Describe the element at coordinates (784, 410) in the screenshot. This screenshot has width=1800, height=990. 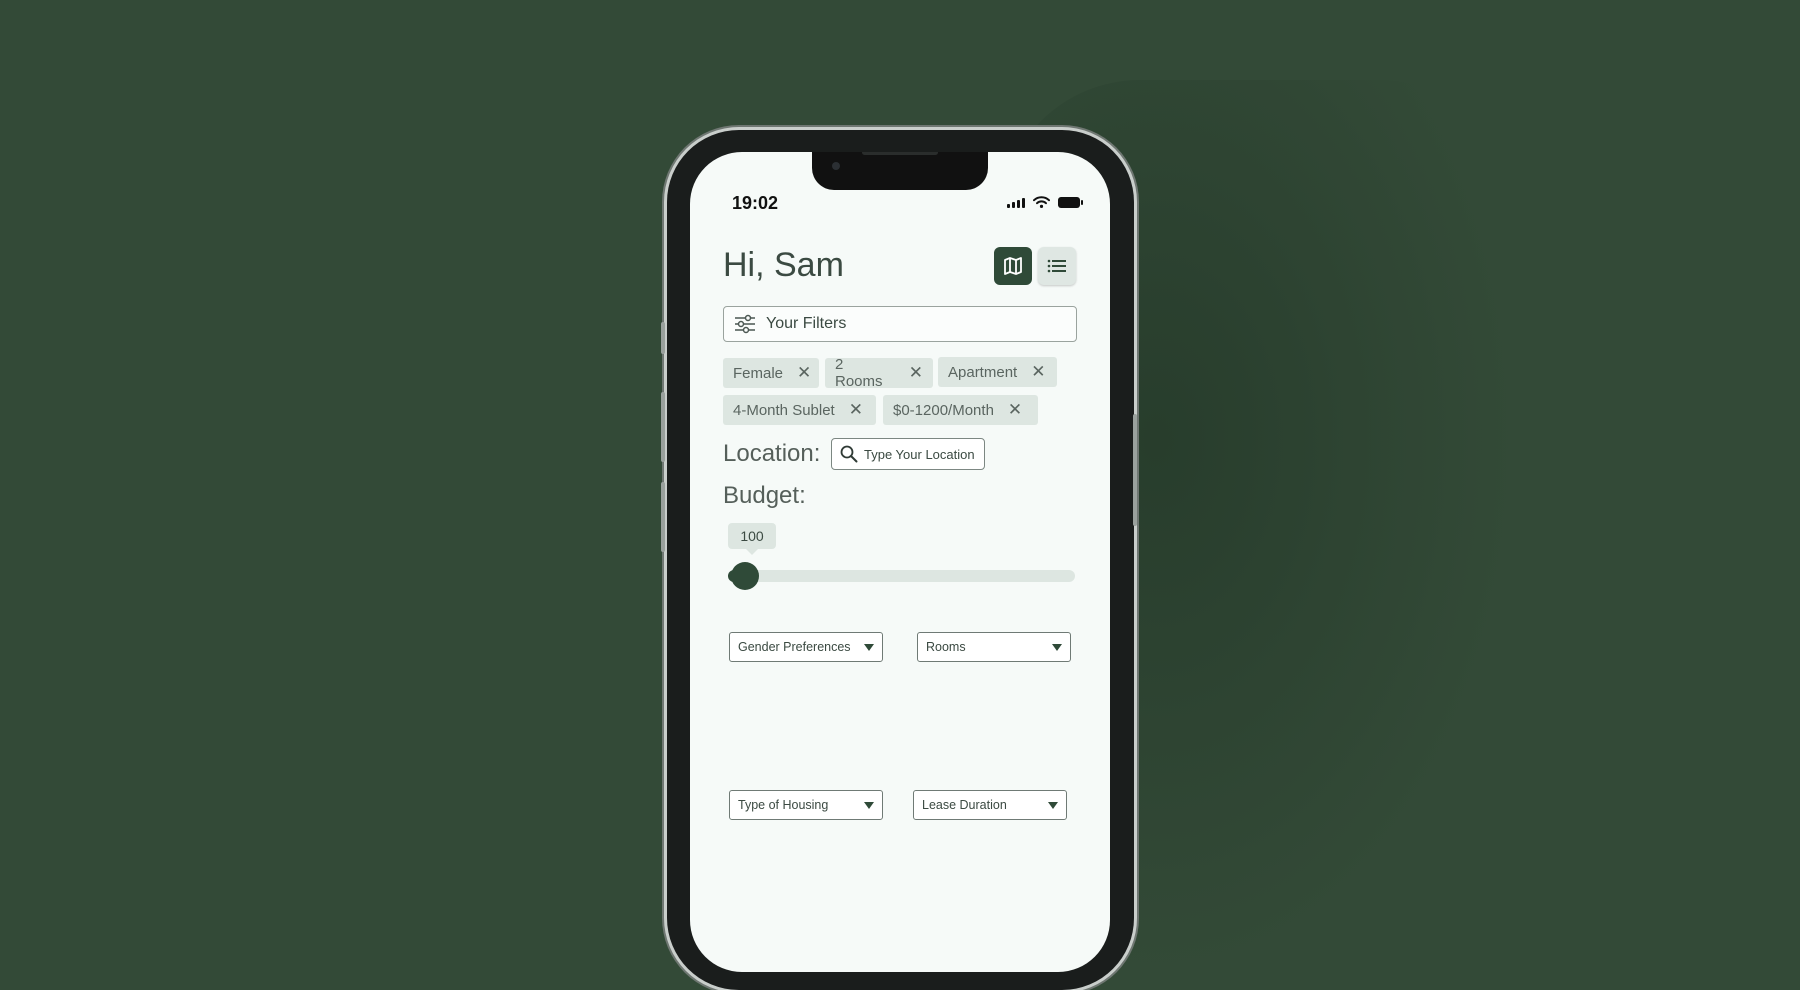
I see `chip-label: 4-Month Sublet` at that location.